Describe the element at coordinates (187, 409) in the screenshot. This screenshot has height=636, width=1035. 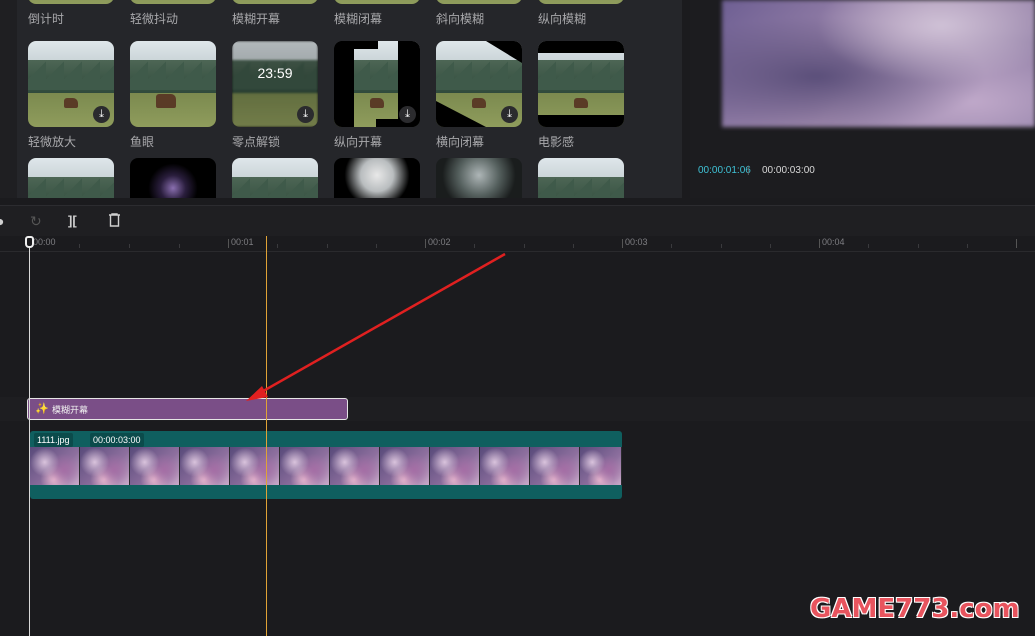
I see `effect-clip: ✨ 模糊开幕` at that location.